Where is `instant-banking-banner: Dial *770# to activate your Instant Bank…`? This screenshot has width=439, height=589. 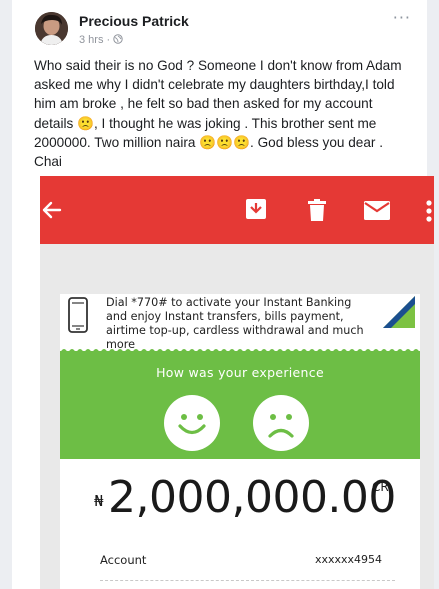 instant-banking-banner: Dial *770# to activate your Instant Bank… is located at coordinates (240, 322).